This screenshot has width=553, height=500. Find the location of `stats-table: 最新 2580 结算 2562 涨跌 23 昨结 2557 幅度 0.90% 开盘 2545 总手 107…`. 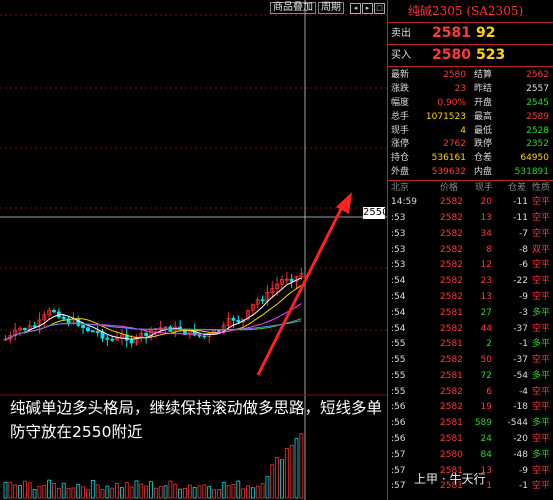

stats-table: 最新 2580 结算 2562 涨跌 23 昨结 2557 幅度 0.90% 开盘 2545 总手 107… is located at coordinates (470, 124).